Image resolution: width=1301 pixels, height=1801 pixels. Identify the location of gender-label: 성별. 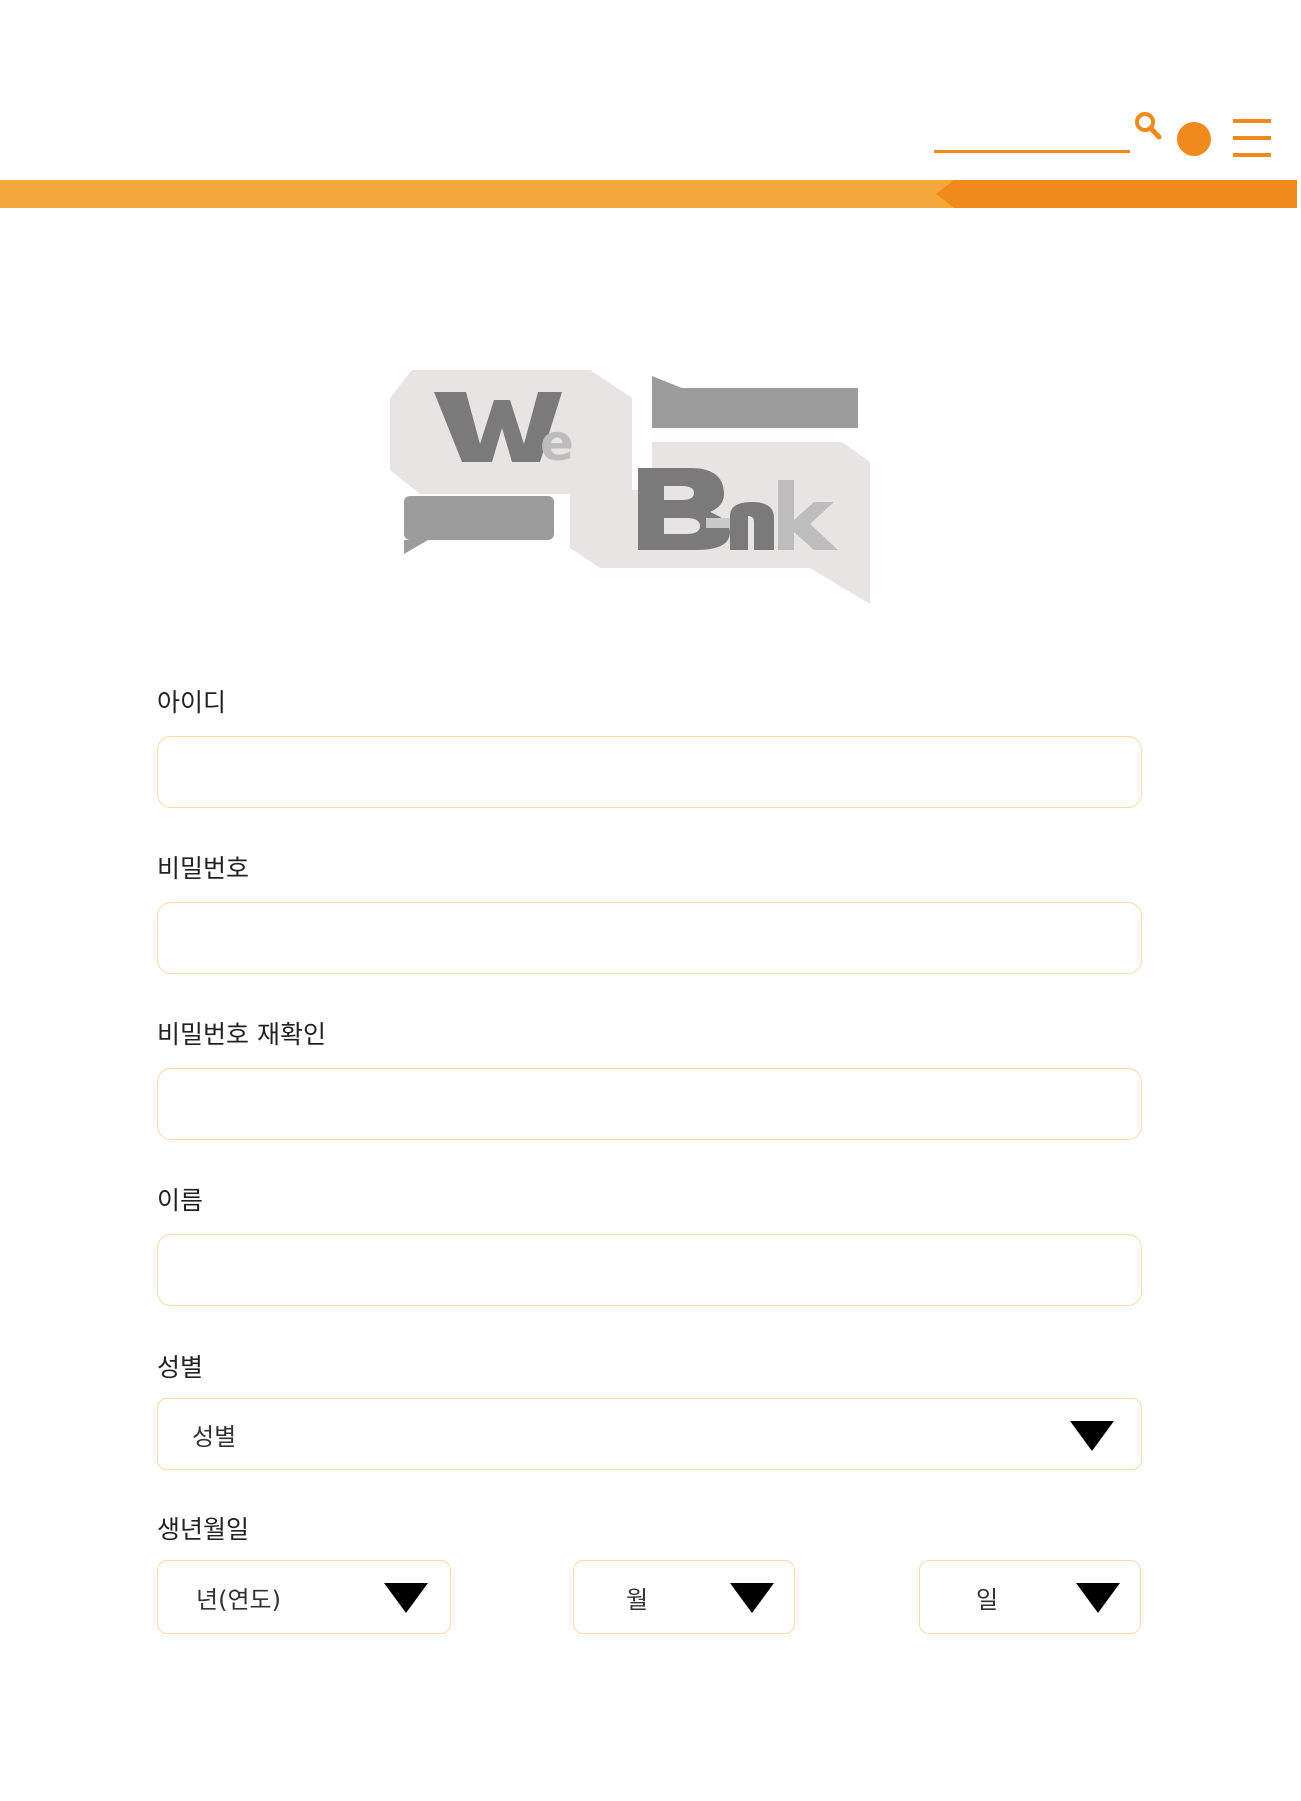
(180, 1367).